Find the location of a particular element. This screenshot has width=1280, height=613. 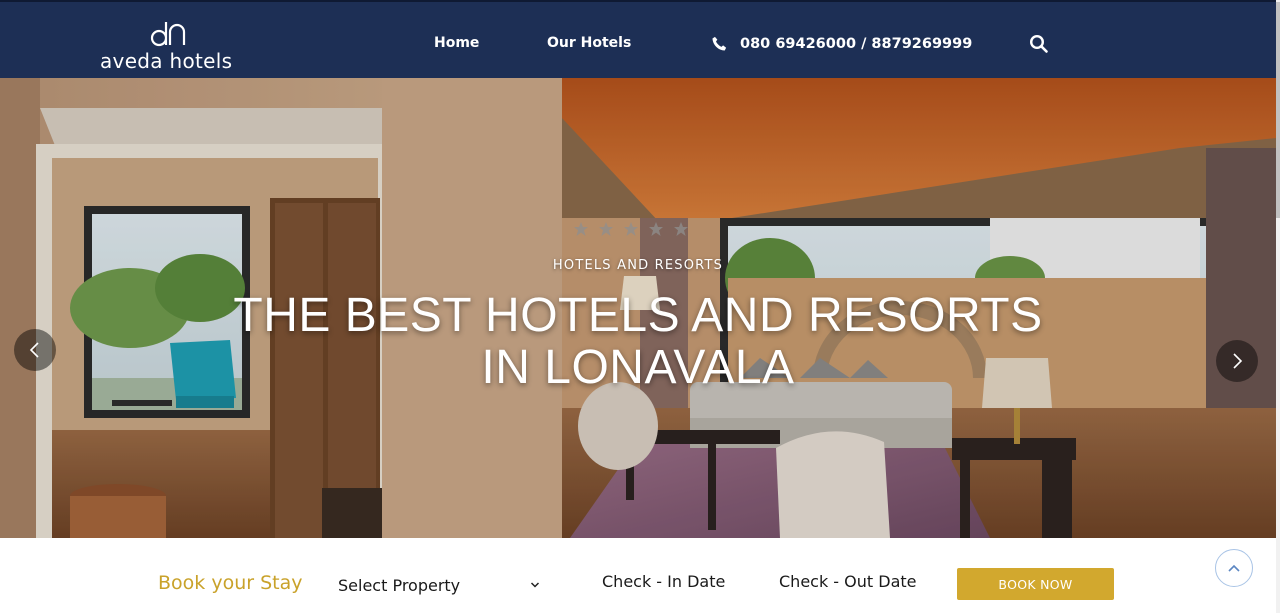

phone-number: 080 69426000 / 8879269999 is located at coordinates (856, 44).